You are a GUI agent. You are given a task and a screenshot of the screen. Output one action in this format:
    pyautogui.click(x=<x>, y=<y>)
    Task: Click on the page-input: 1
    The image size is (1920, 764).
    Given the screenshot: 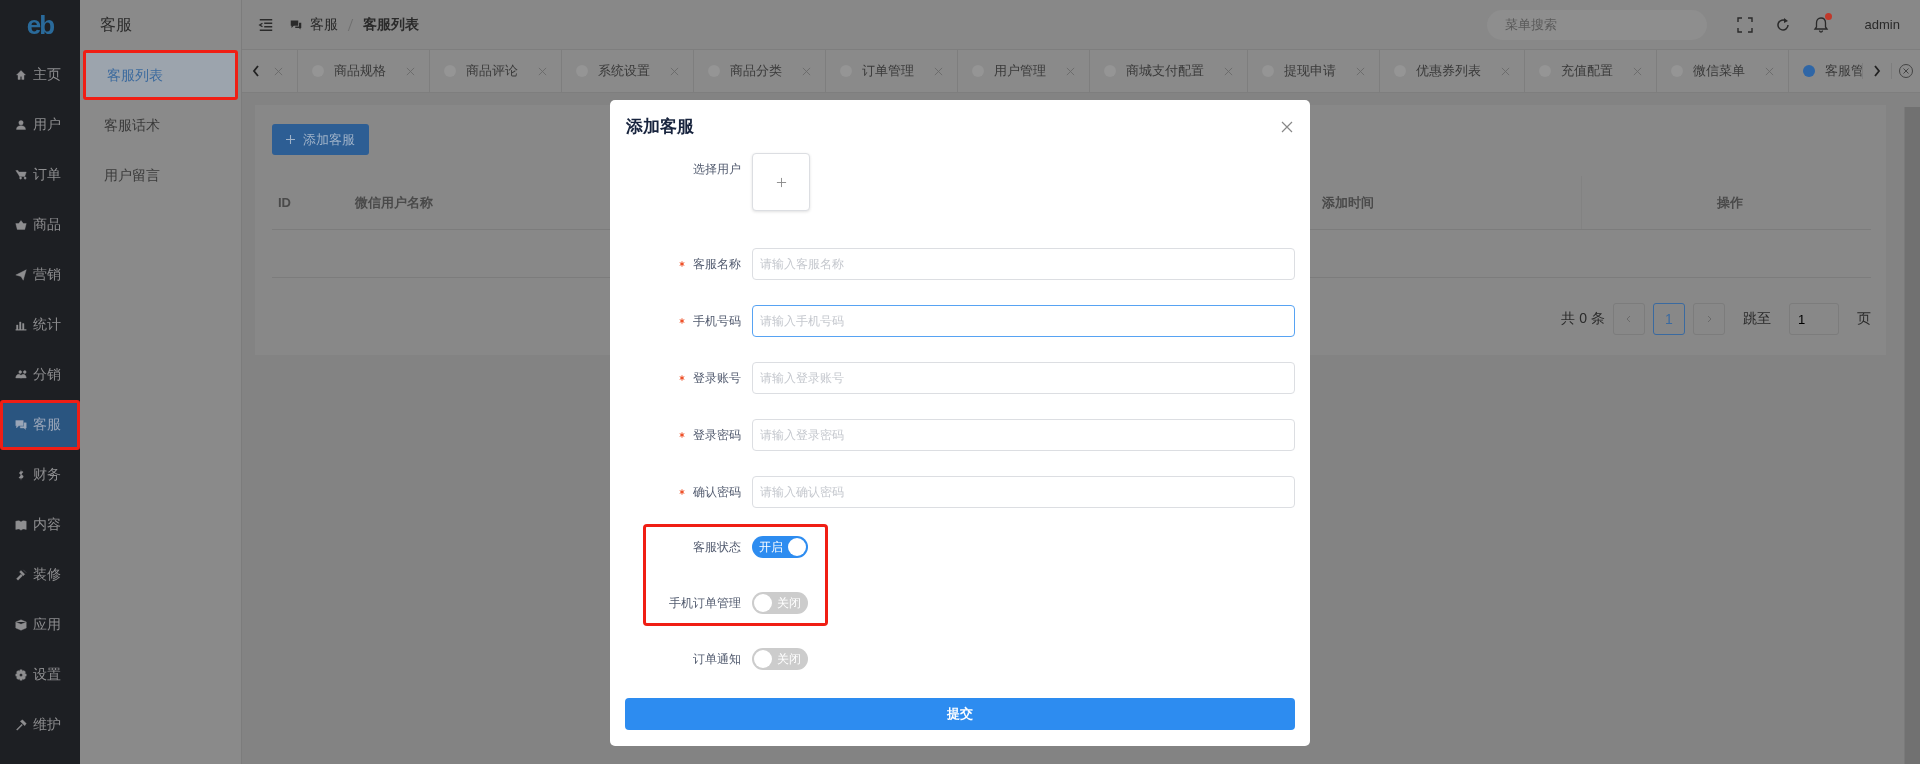 What is the action you would take?
    pyautogui.click(x=1814, y=319)
    